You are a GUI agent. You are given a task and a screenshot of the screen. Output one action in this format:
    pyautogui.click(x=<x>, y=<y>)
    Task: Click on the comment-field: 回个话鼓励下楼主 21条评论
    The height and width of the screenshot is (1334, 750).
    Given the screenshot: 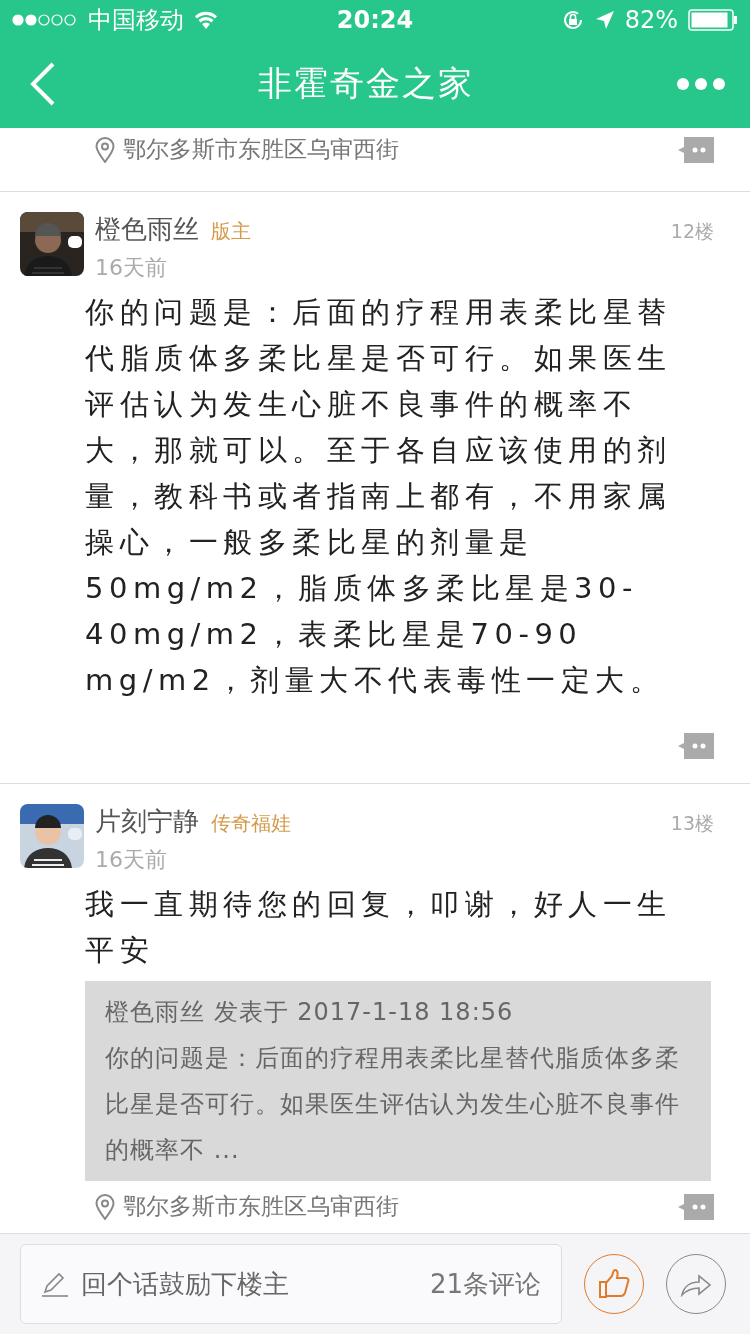 What is the action you would take?
    pyautogui.click(x=291, y=1284)
    